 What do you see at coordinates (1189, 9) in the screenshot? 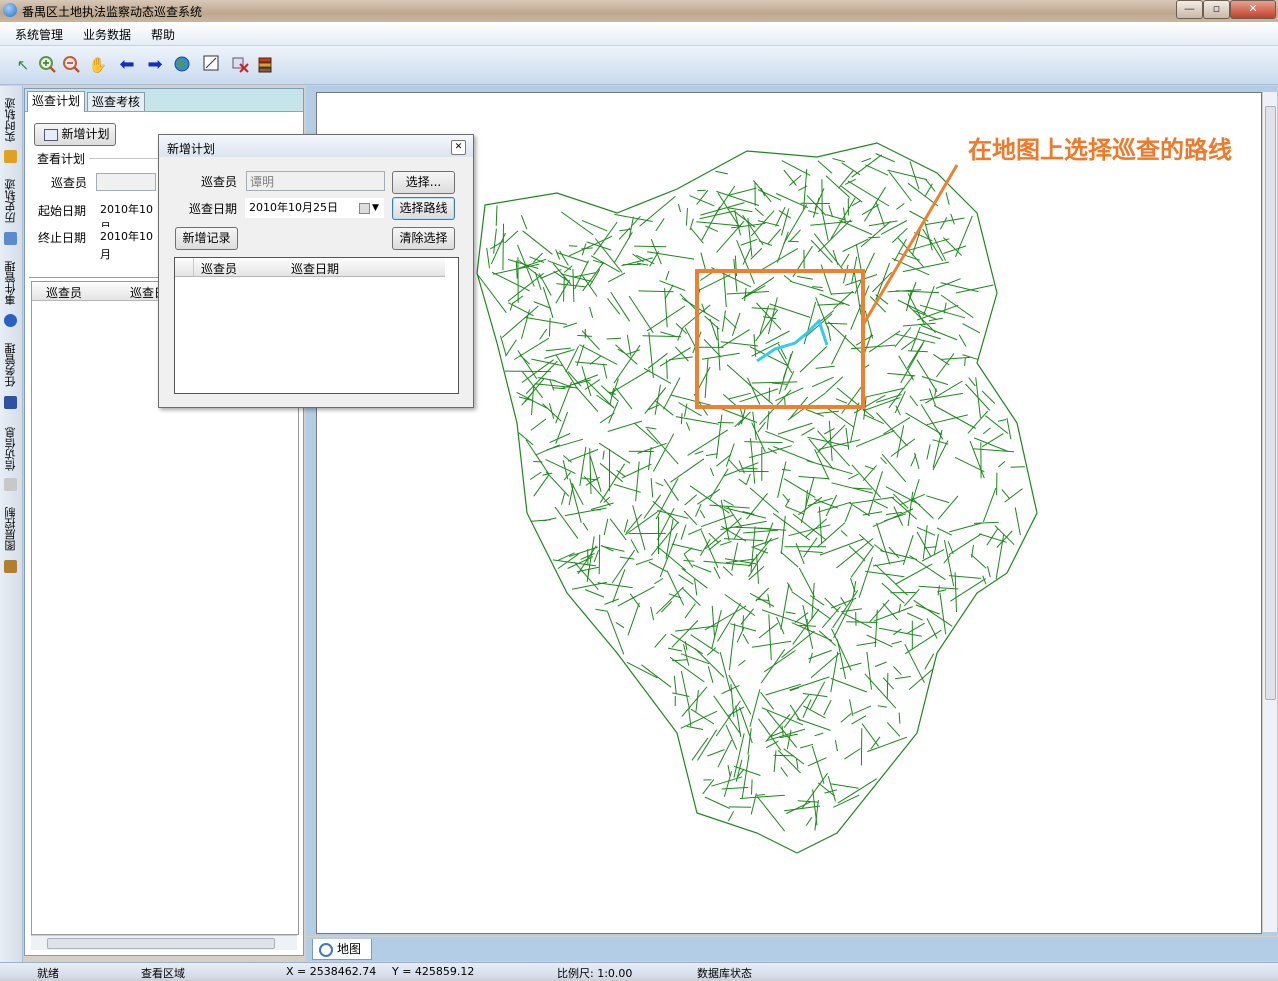
I see `minimize-button: —` at bounding box center [1189, 9].